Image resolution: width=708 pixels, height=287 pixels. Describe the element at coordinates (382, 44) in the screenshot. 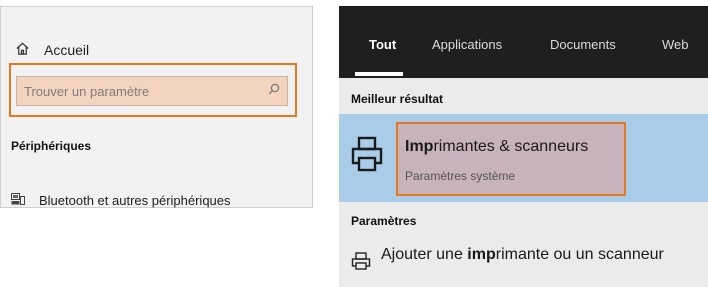

I see `tab-all: Tout` at that location.